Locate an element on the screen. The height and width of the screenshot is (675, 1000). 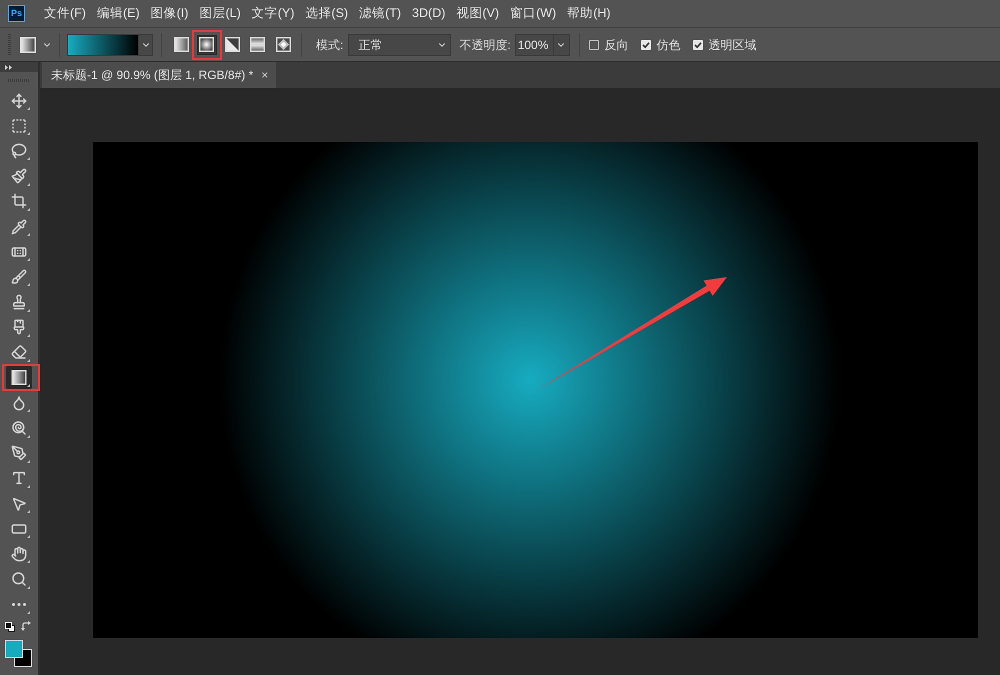
angle-gradient-icon is located at coordinates (232, 44).